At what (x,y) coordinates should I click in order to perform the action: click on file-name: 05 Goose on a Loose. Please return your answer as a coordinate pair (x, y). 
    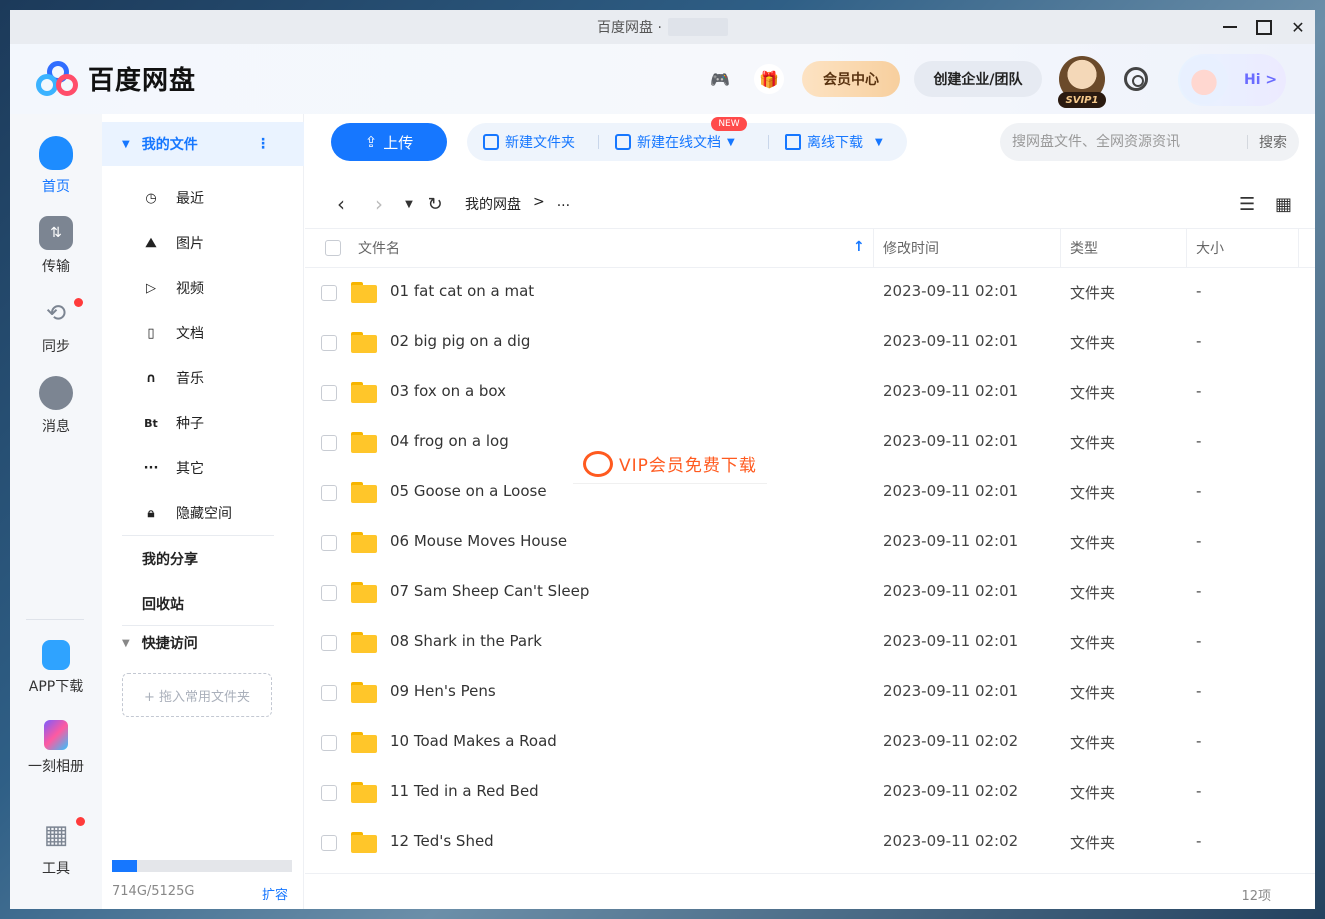
    Looking at the image, I should click on (468, 491).